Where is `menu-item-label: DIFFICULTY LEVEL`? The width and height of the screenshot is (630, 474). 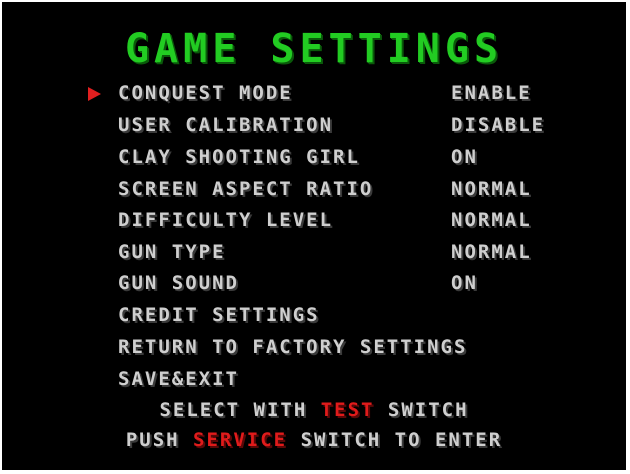 menu-item-label: DIFFICULTY LEVEL is located at coordinates (226, 220).